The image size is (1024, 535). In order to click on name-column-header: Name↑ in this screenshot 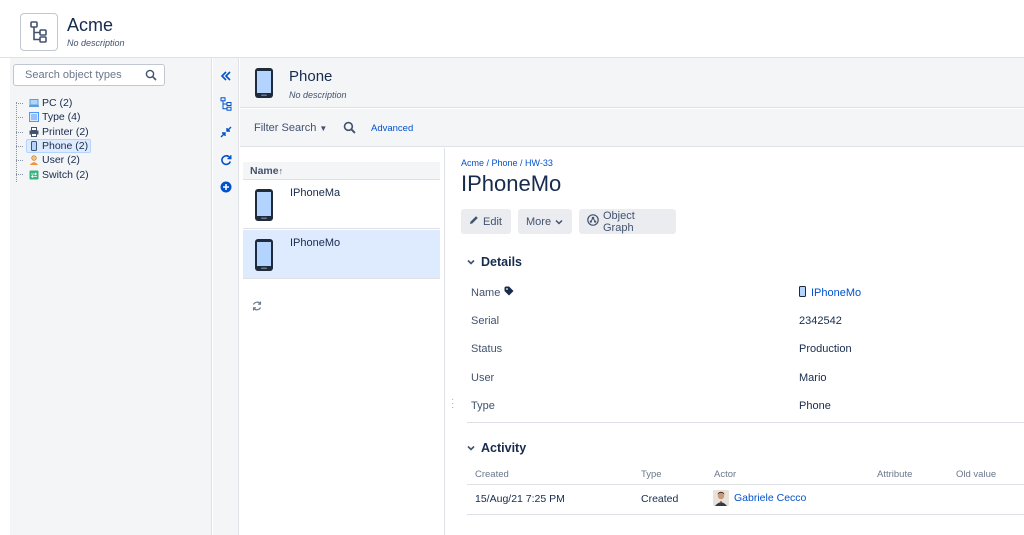, I will do `click(341, 171)`.